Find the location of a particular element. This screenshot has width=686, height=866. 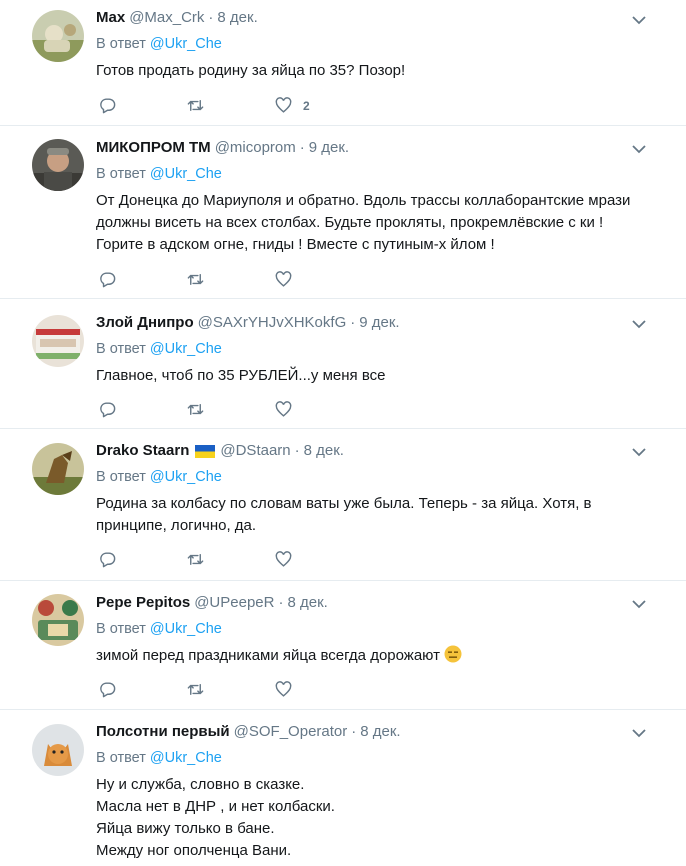

user-handle: @SOF_Operator is located at coordinates (291, 732).